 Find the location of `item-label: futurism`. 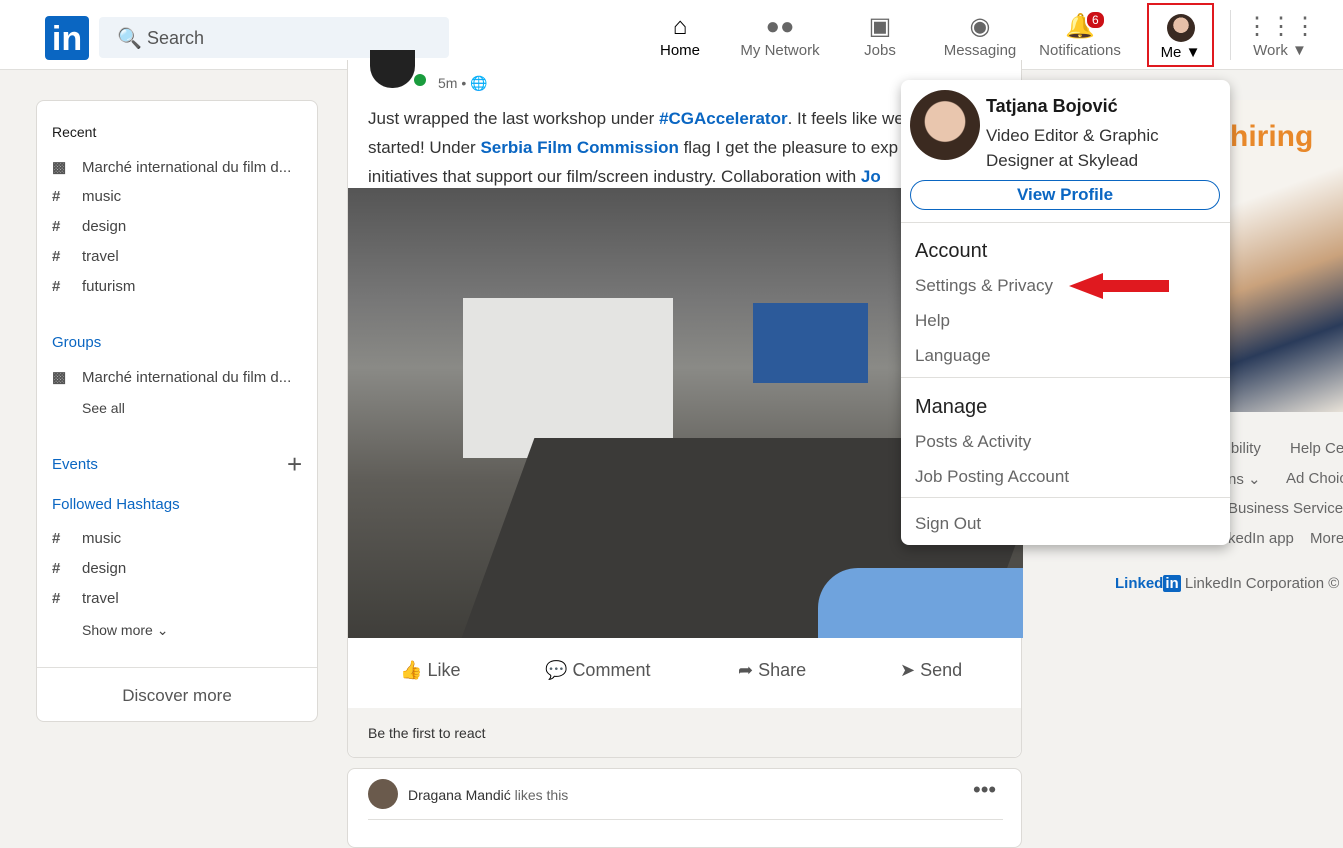

item-label: futurism is located at coordinates (109, 286).